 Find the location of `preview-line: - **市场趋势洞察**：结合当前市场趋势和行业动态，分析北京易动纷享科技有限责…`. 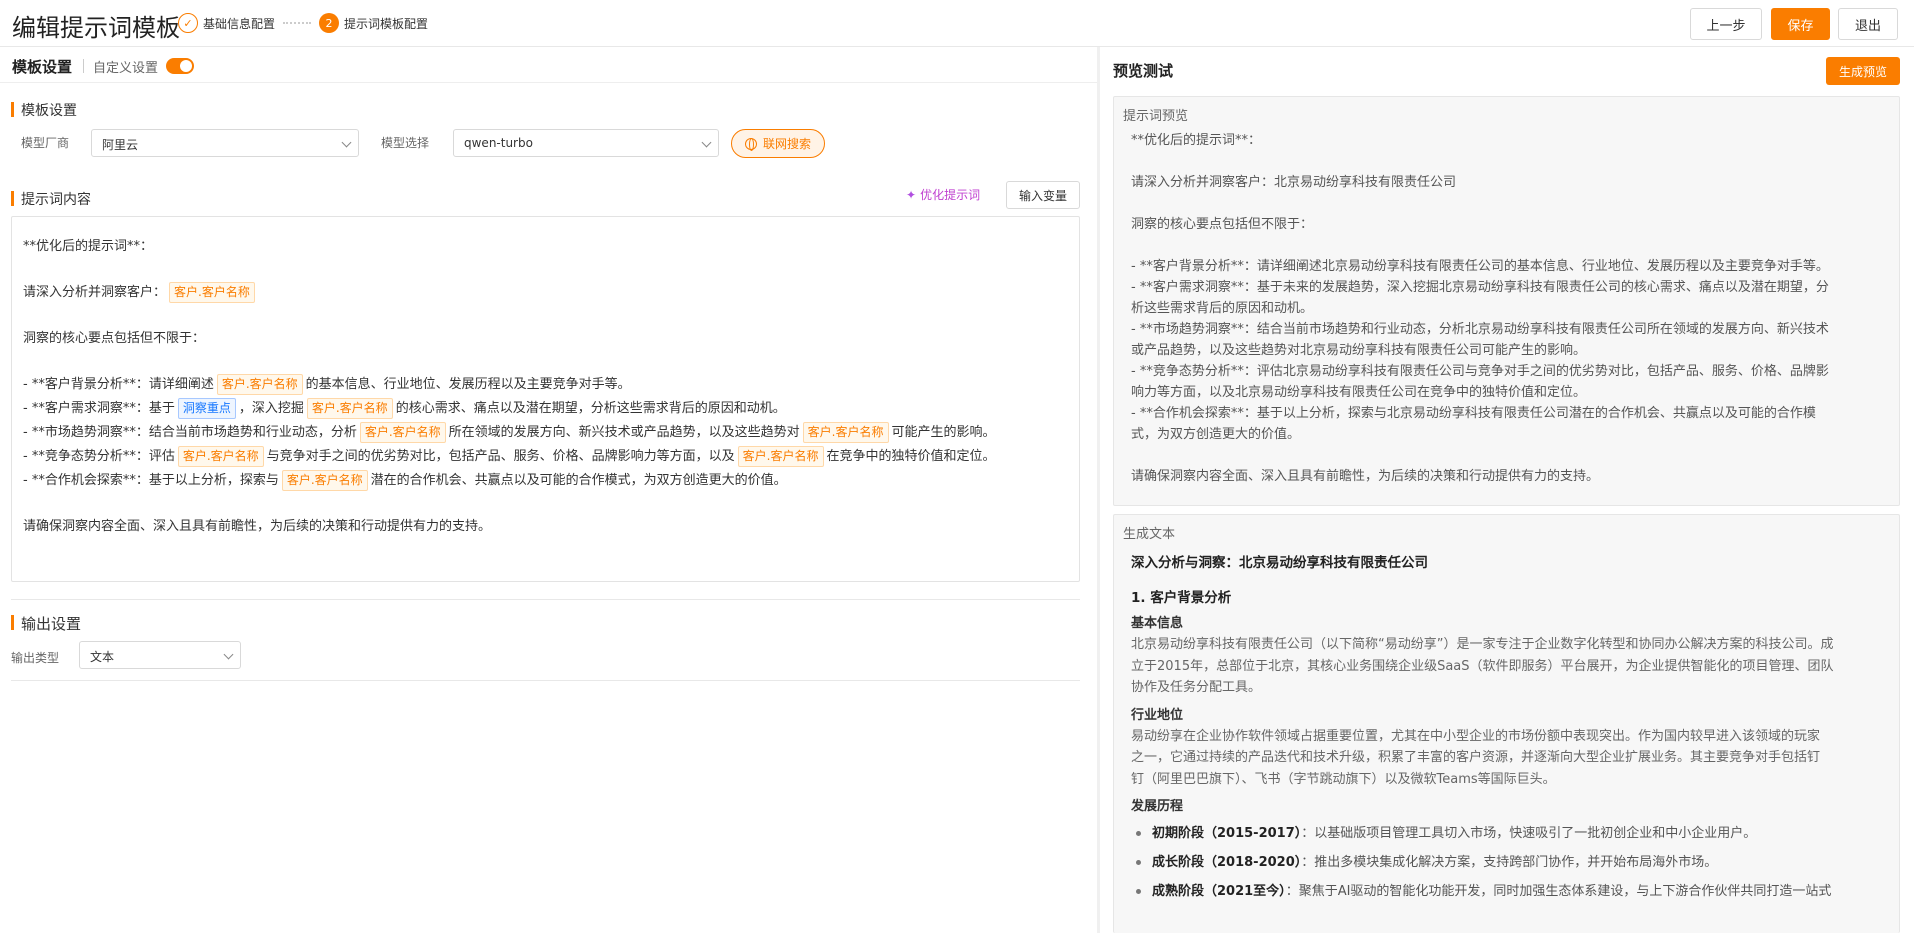

preview-line: - **市场趋势洞察**：结合当前市场趋势和行业动态，分析北京易动纷享科技有限责… is located at coordinates (1480, 329).